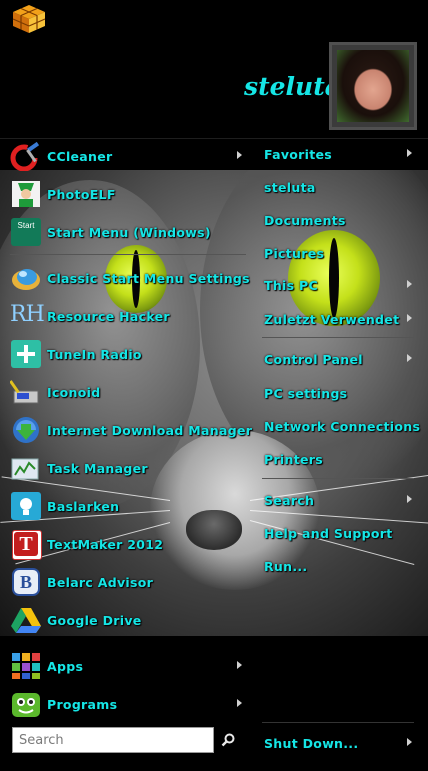 The height and width of the screenshot is (771, 428). What do you see at coordinates (126, 194) in the screenshot?
I see `program-item-photoelf: PhotoELF` at bounding box center [126, 194].